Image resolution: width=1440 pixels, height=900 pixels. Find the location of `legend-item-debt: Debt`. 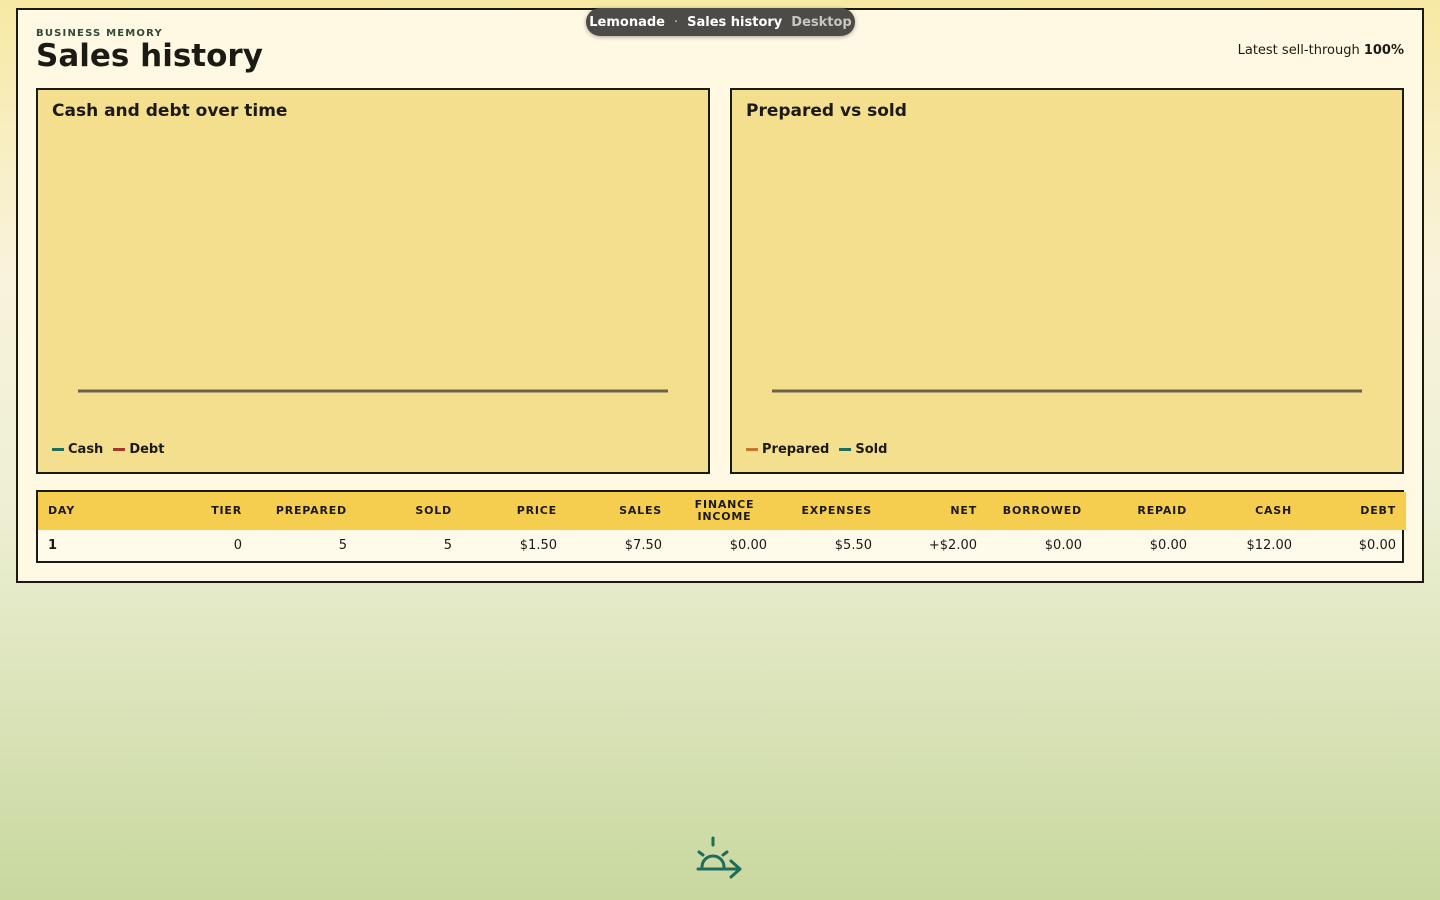

legend-item-debt: Debt is located at coordinates (138, 449).